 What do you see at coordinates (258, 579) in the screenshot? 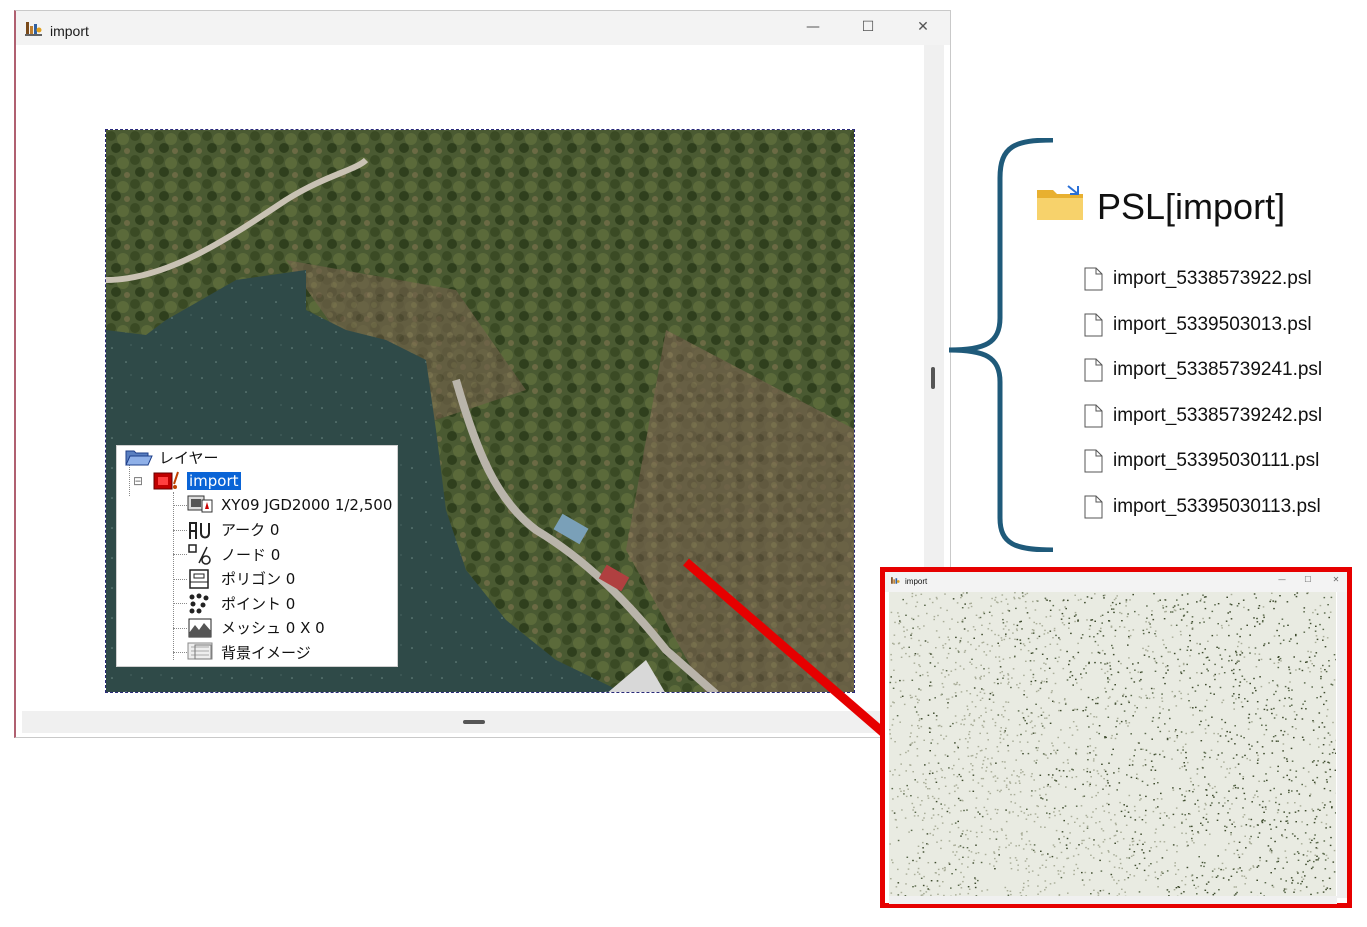
I see `tree-item-label: ポリゴン 0` at bounding box center [258, 579].